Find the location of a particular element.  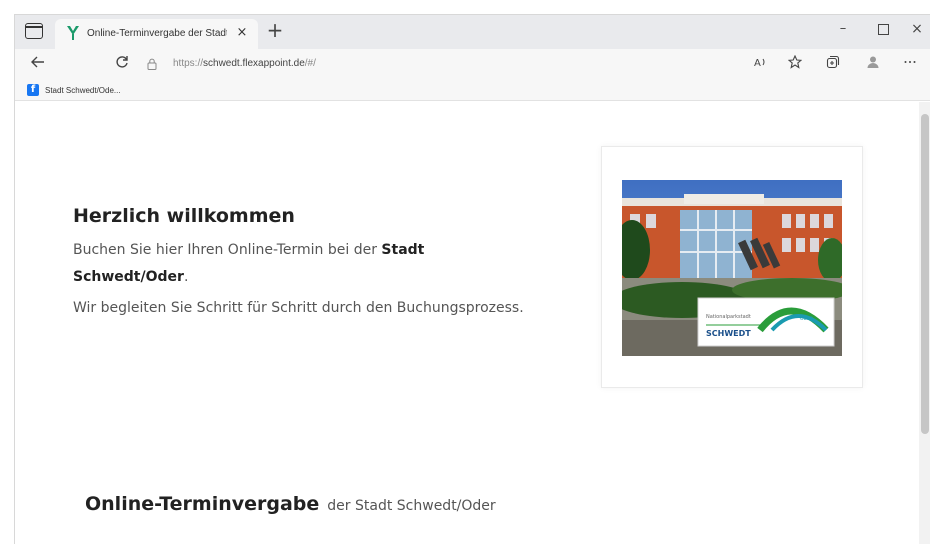

facebook-icon: f is located at coordinates (33, 90).